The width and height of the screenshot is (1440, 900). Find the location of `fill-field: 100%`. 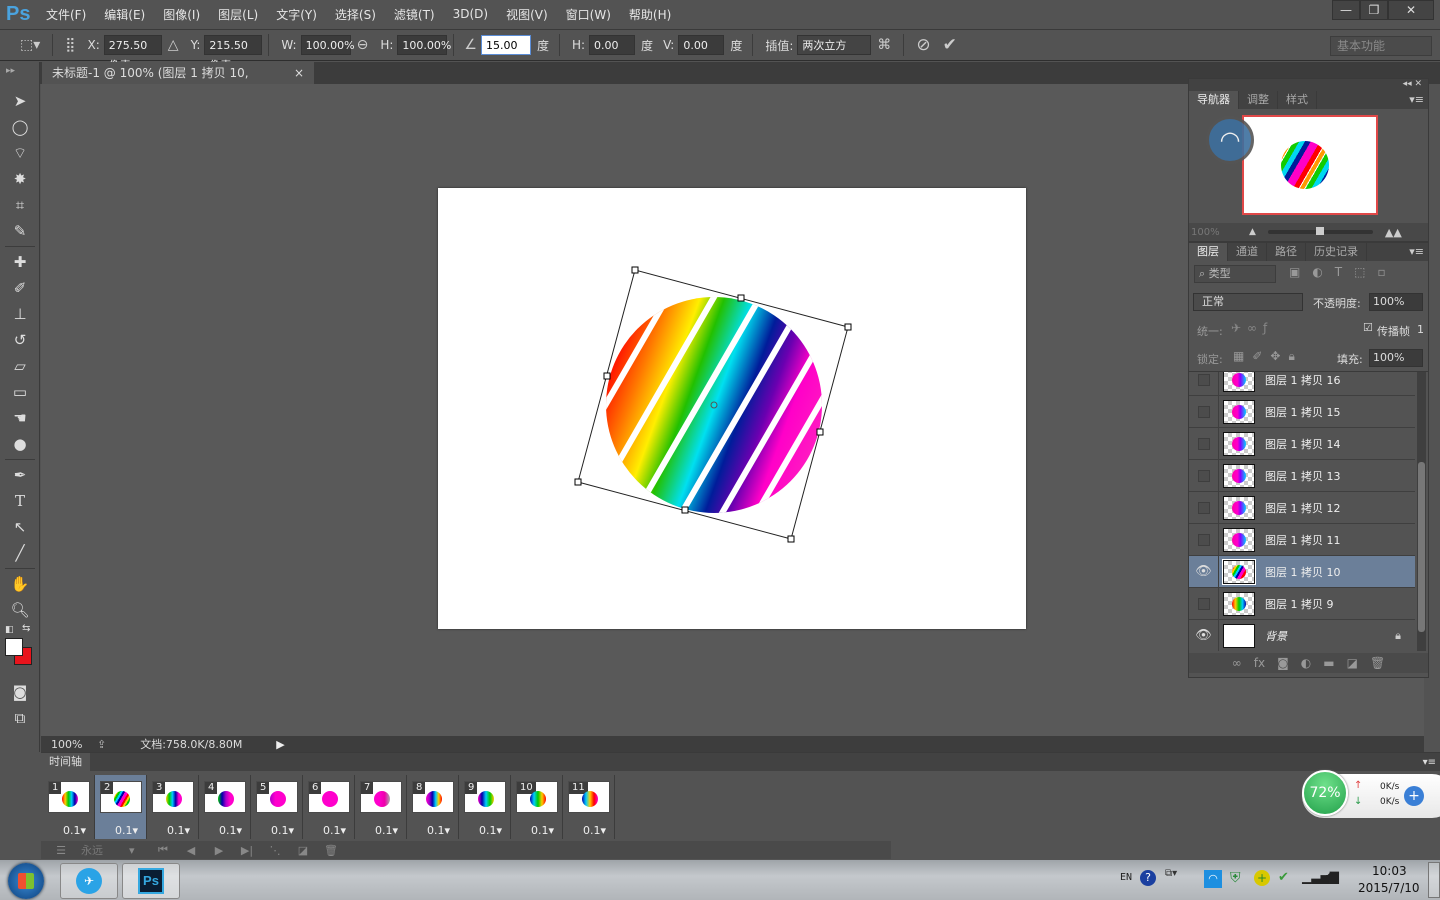

fill-field: 100% is located at coordinates (1396, 358).